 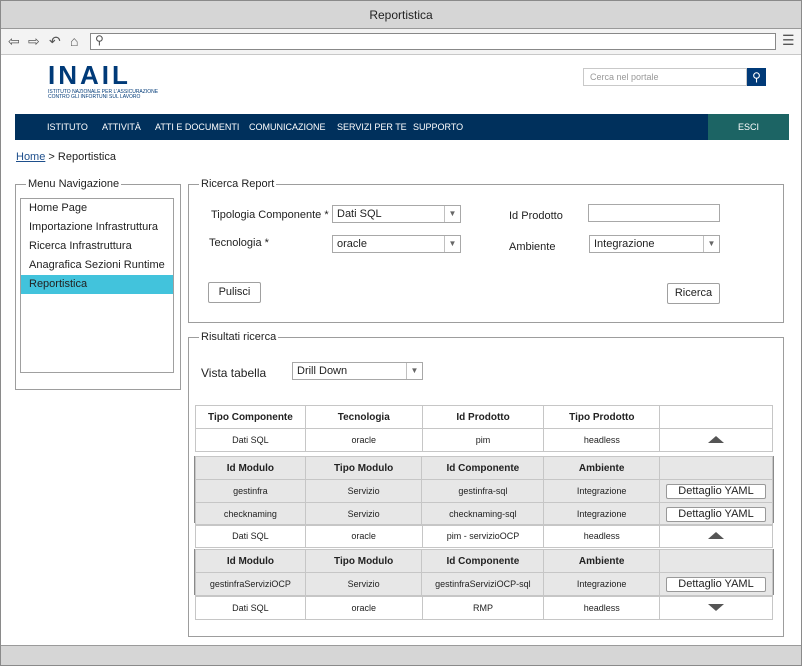 I want to click on sidebar-item-anagrafica: Anagrafica Sezioni Runtime, so click(x=97, y=265).